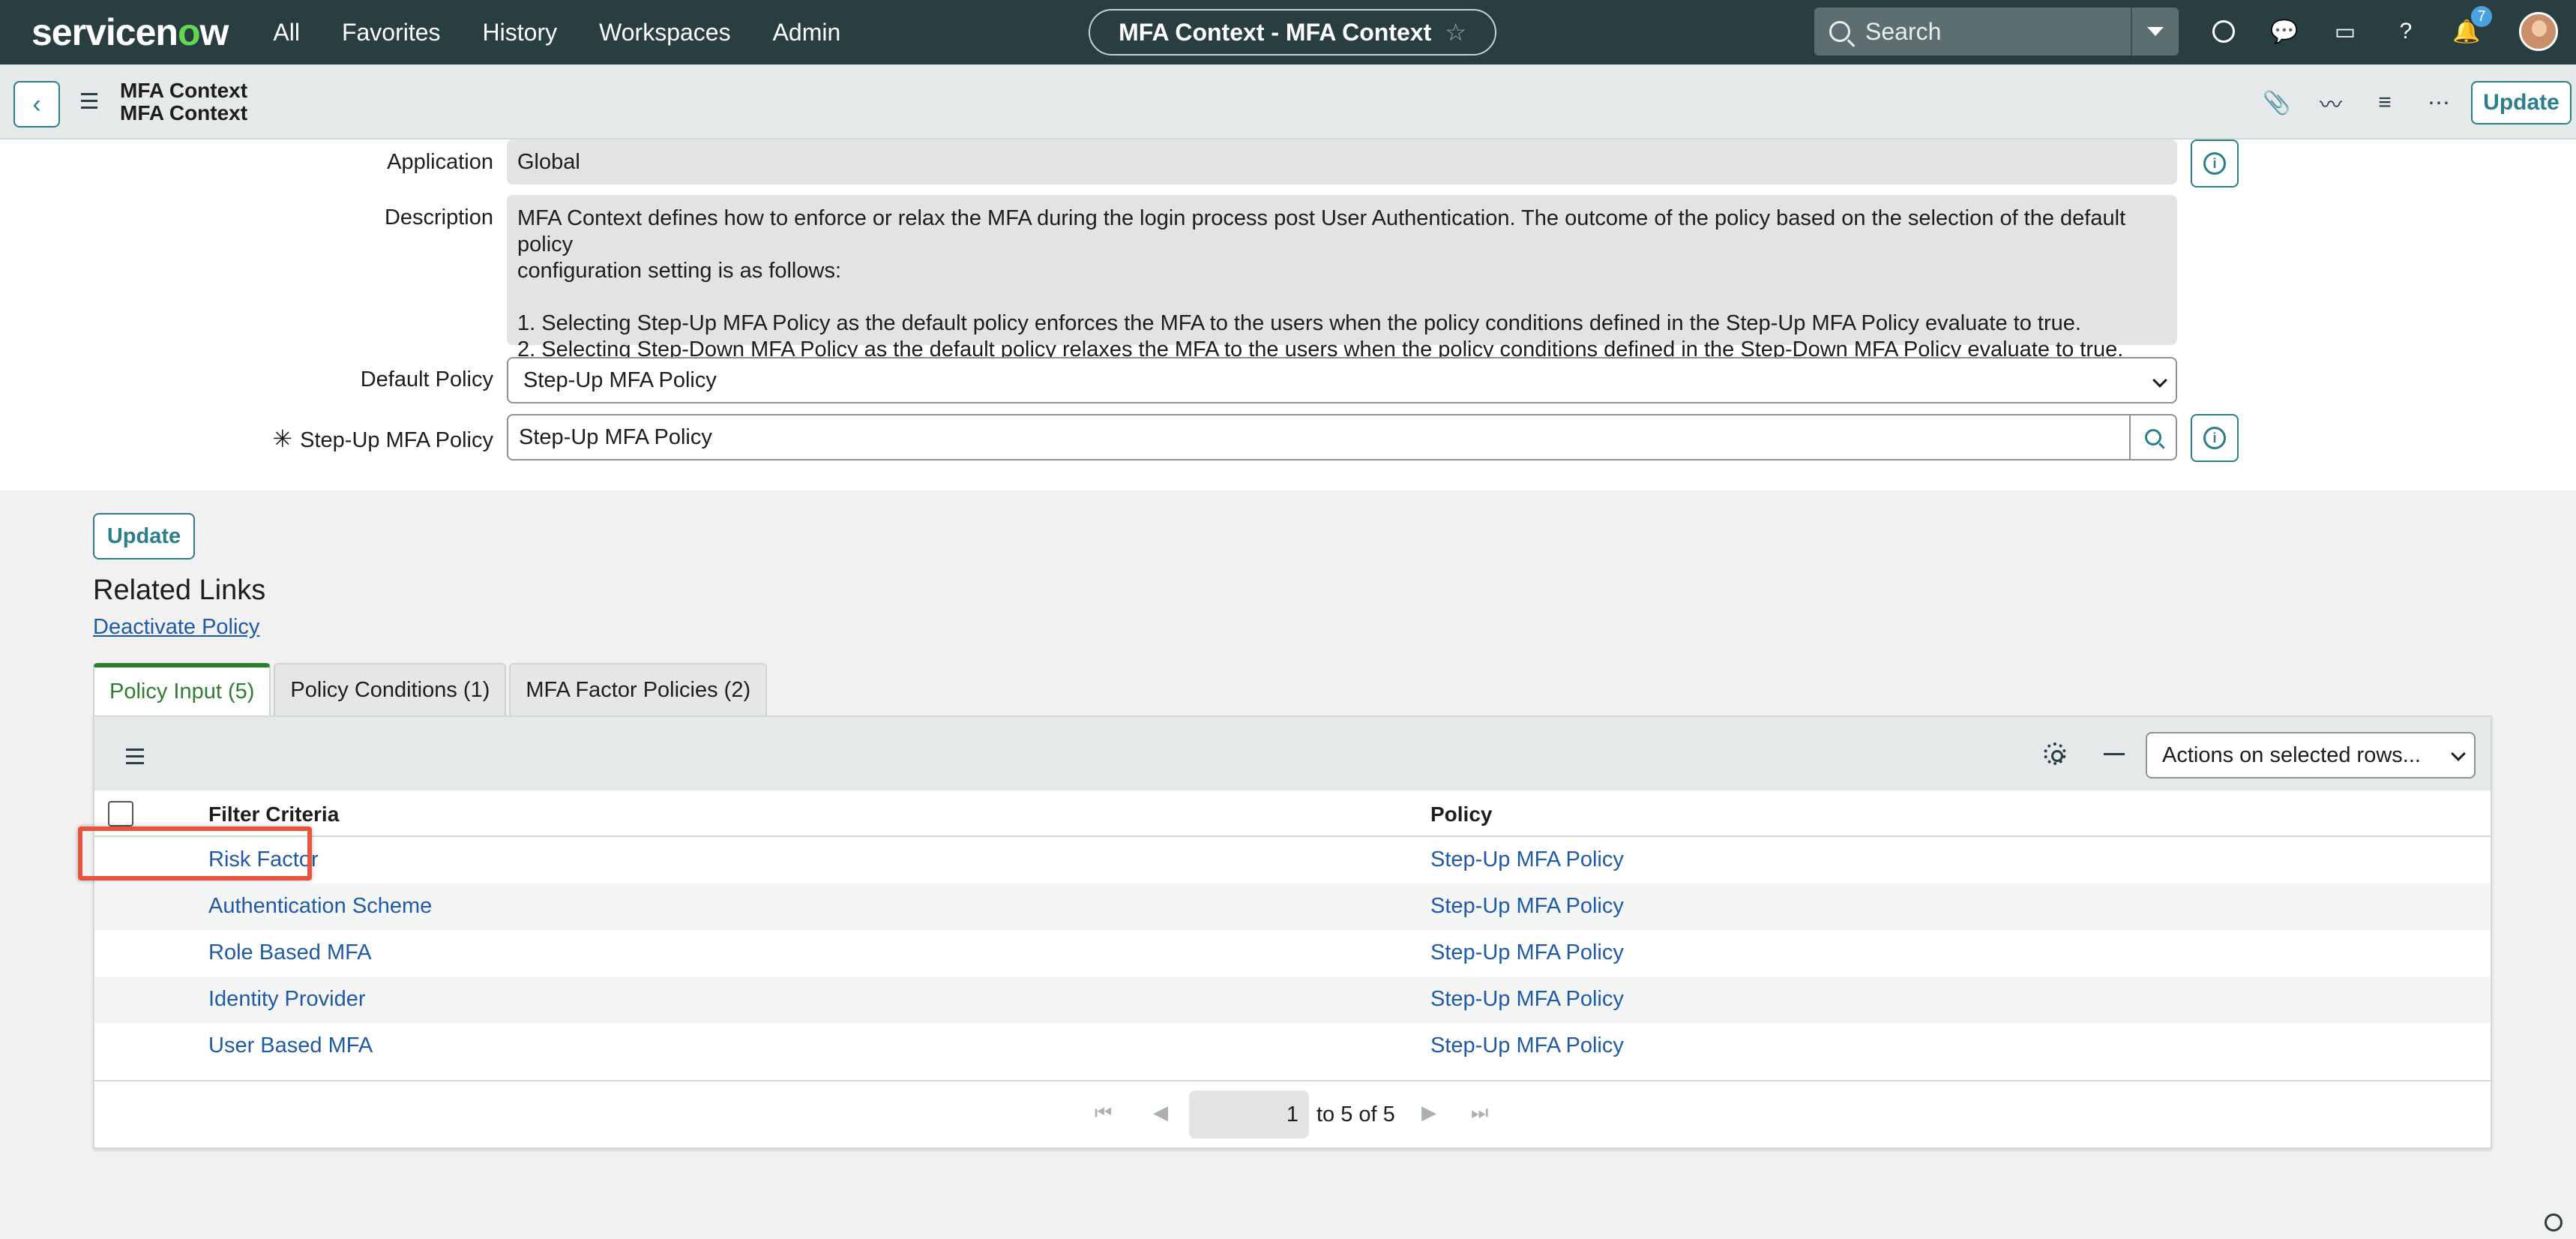 The width and height of the screenshot is (2576, 1239). What do you see at coordinates (273, 814) in the screenshot?
I see `column-filter-criteria: Filter Criteria` at bounding box center [273, 814].